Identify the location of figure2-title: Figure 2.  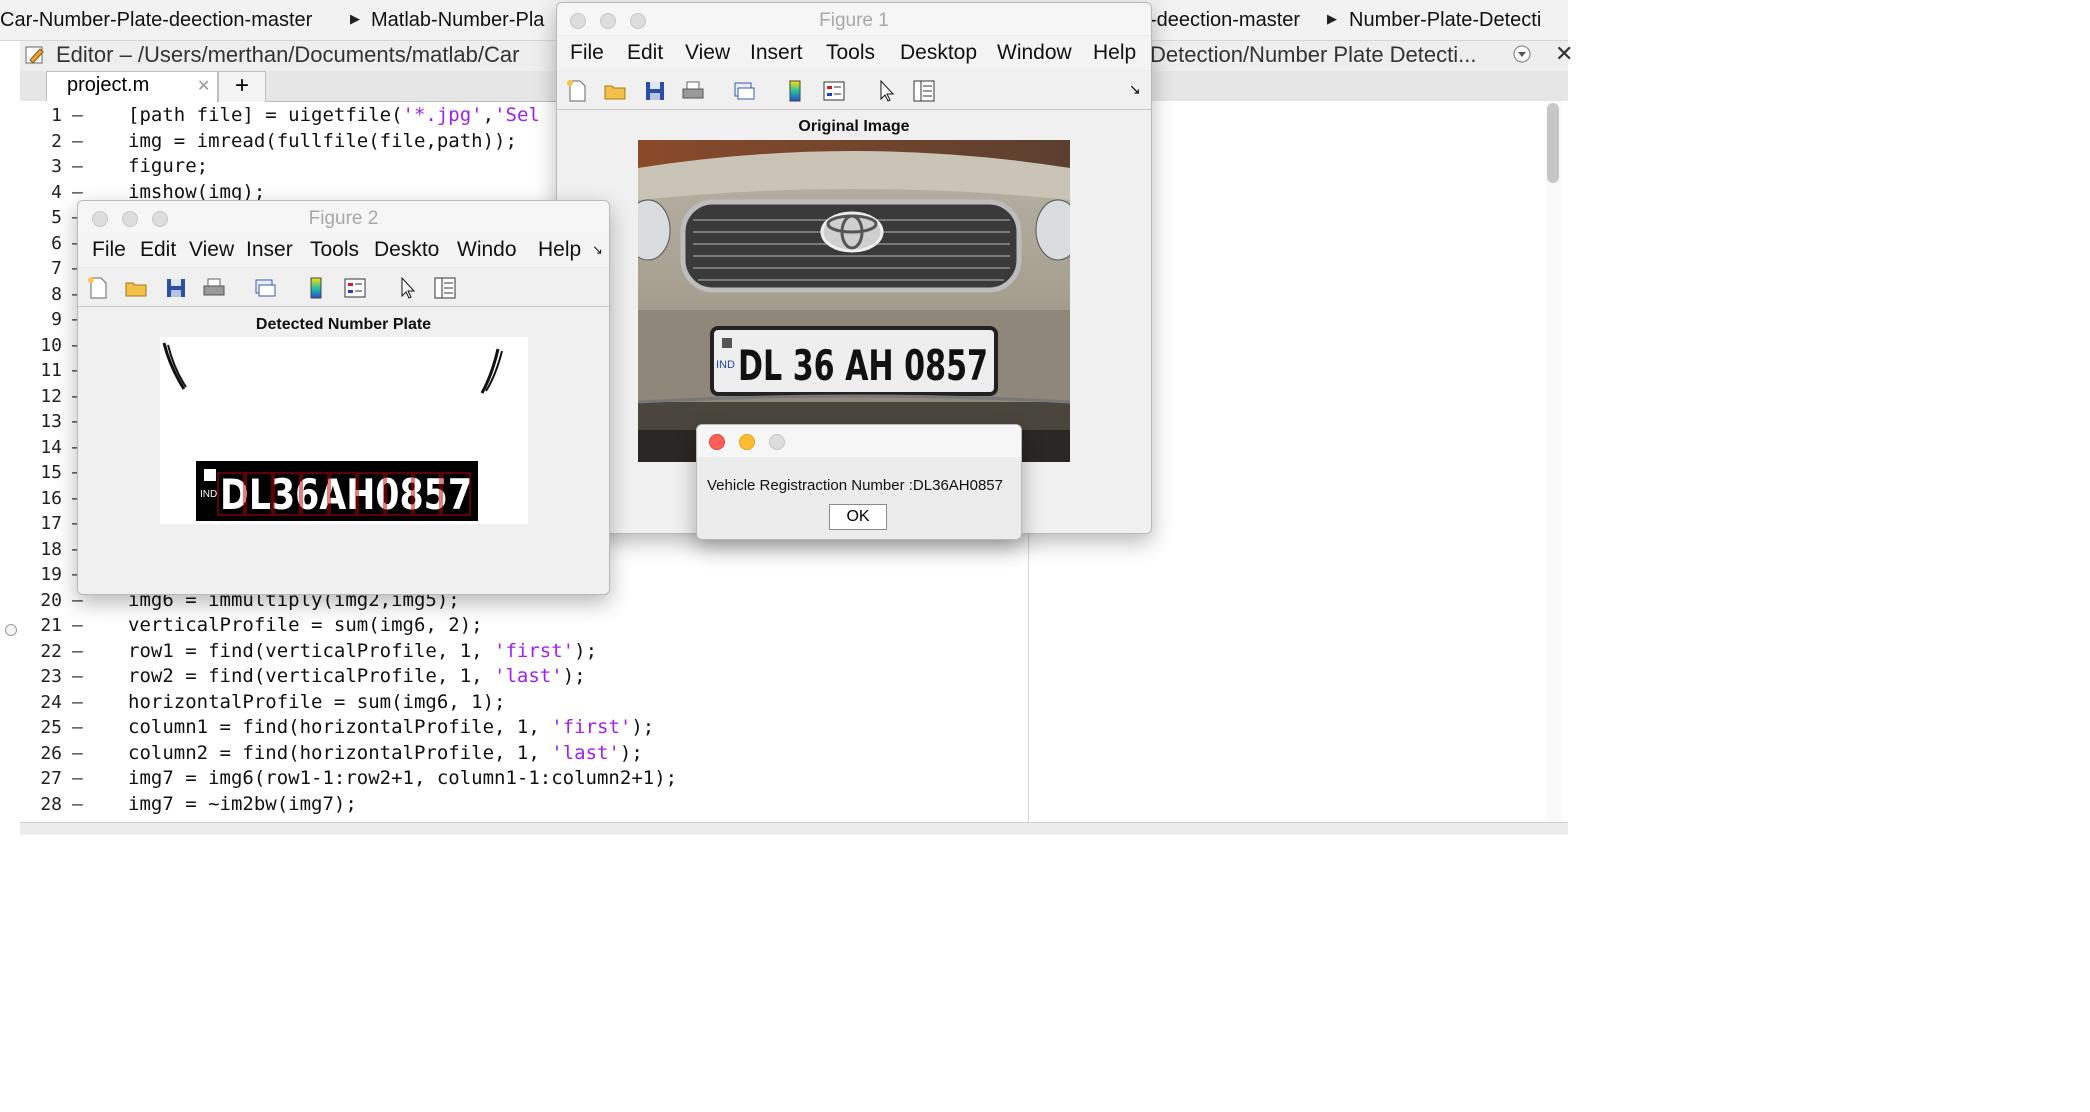
(343, 218).